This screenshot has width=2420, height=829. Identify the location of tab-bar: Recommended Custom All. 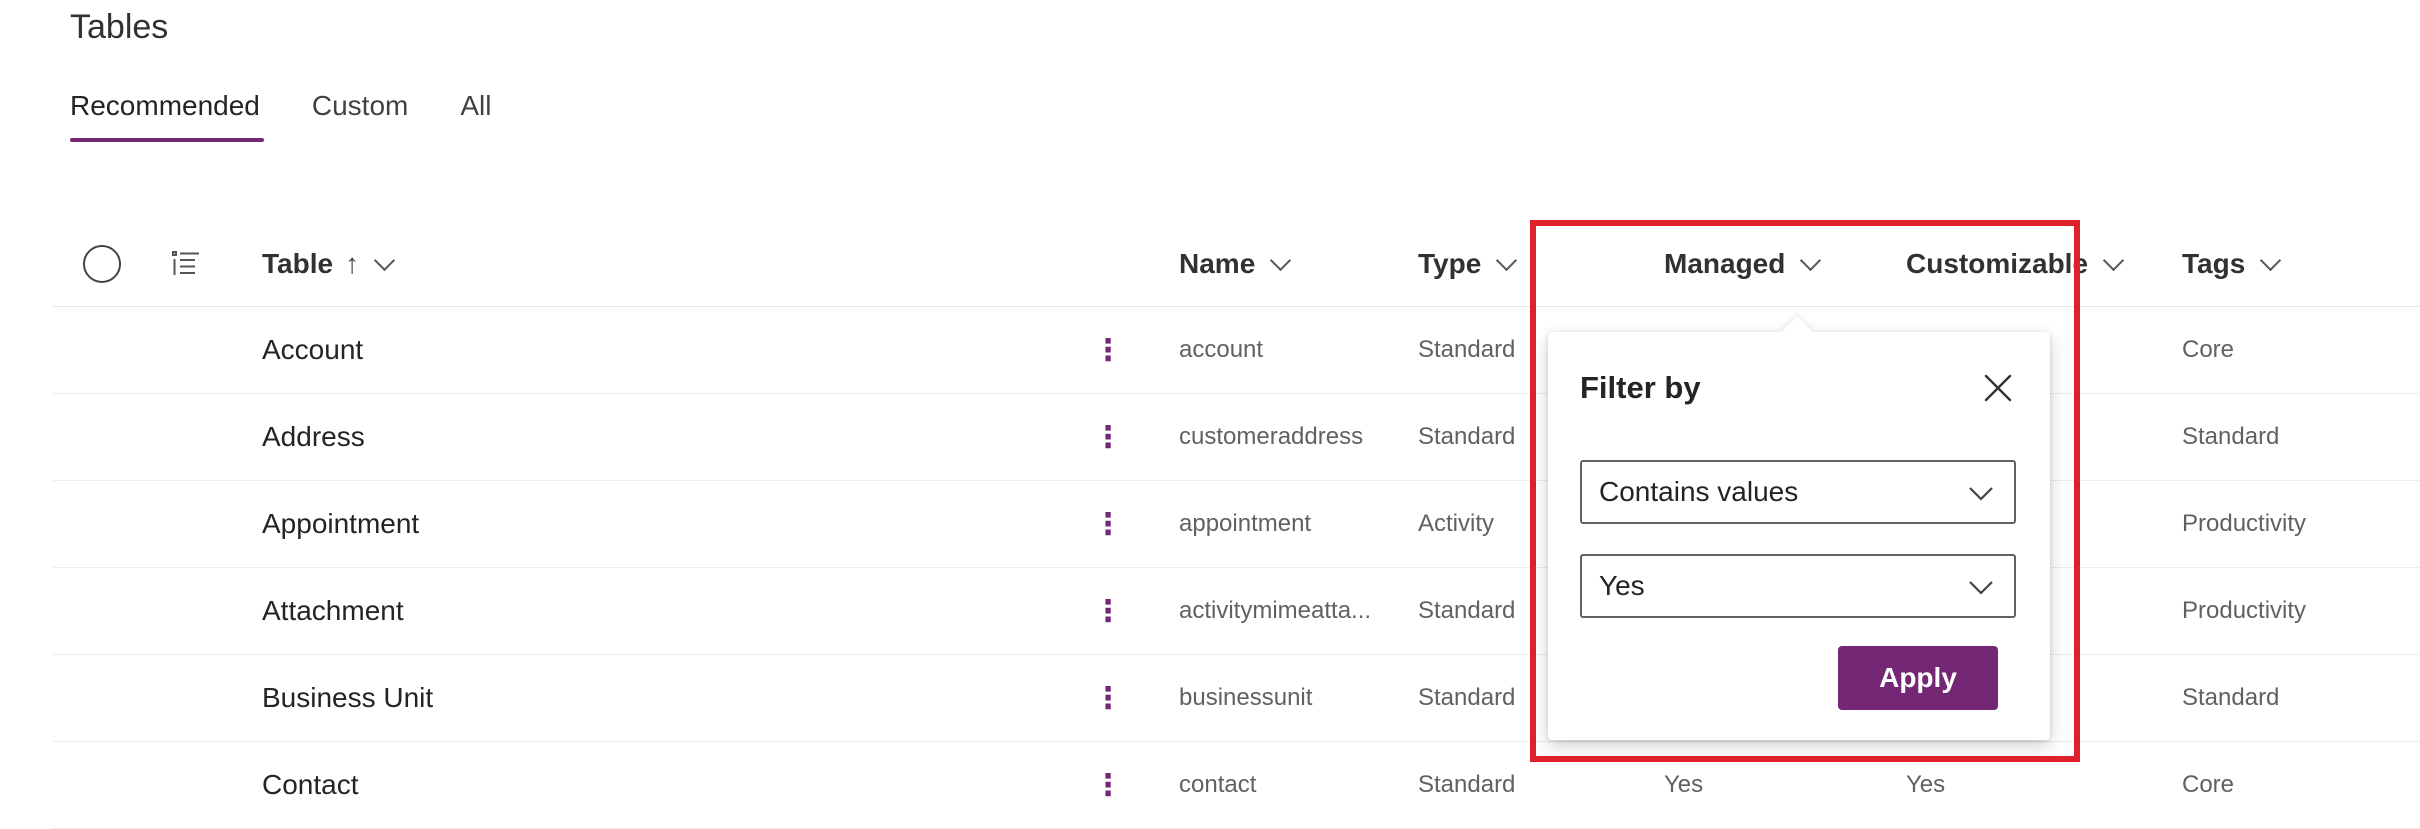
(280, 116).